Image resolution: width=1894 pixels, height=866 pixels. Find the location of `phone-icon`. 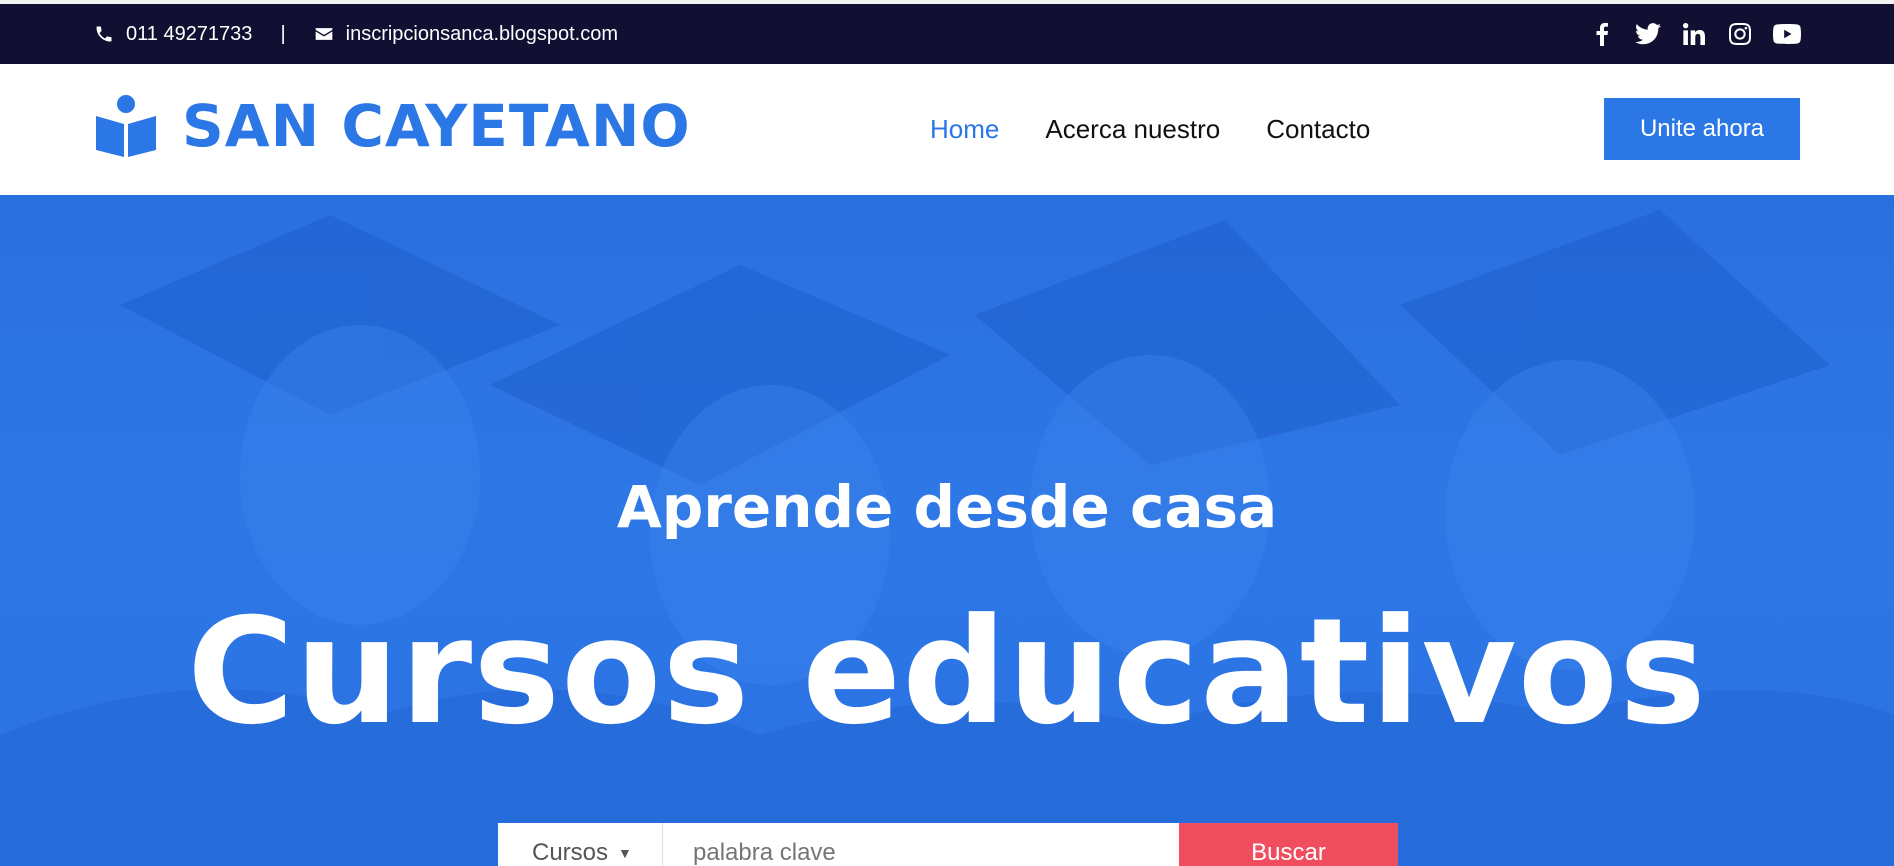

phone-icon is located at coordinates (104, 34).